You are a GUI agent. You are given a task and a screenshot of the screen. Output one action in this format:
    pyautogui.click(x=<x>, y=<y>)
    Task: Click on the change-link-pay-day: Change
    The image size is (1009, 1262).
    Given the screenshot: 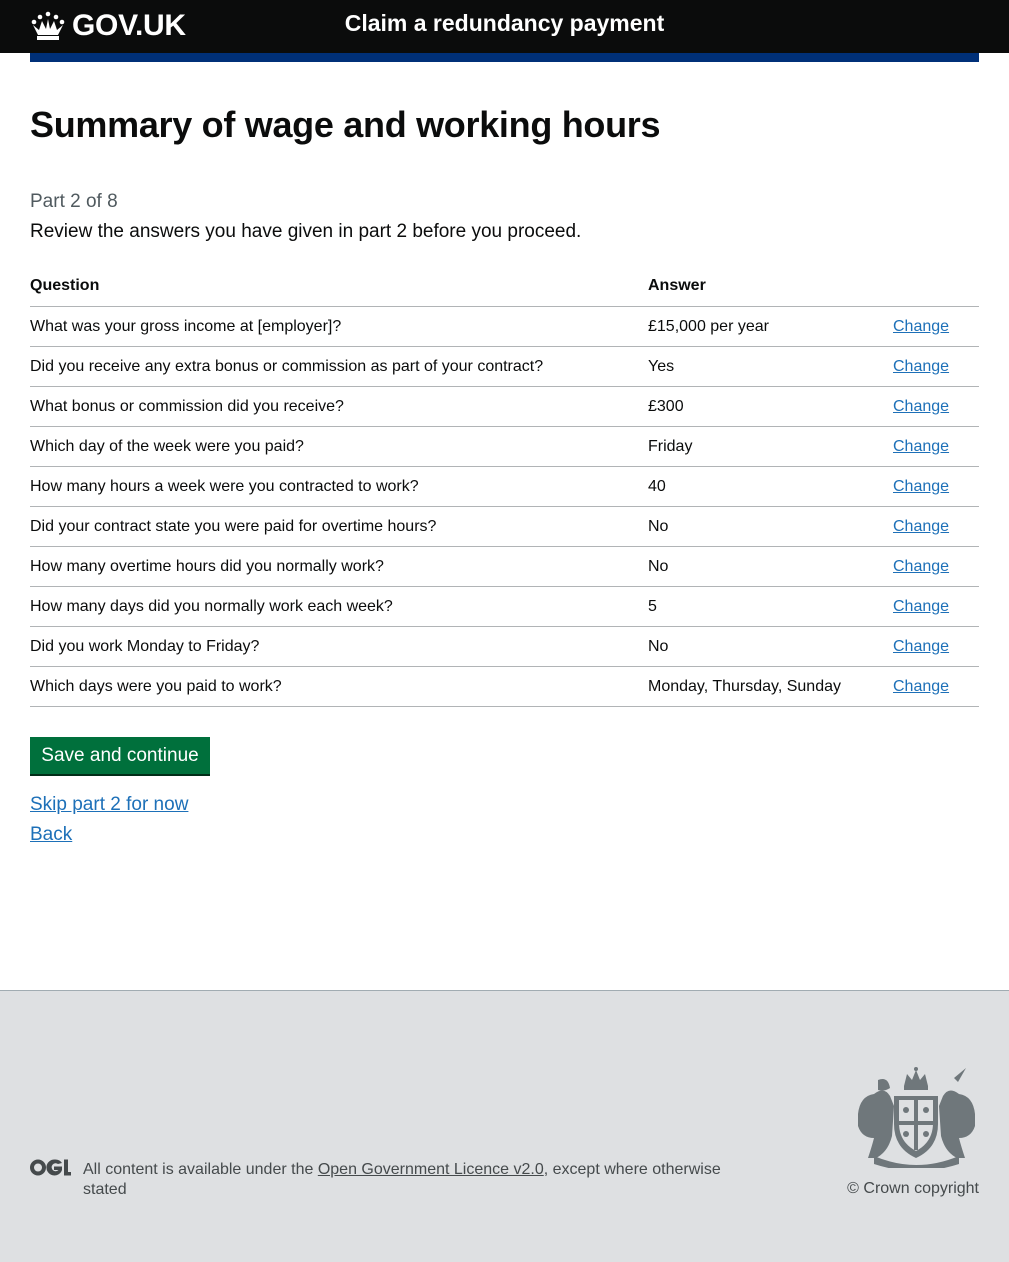 What is the action you would take?
    pyautogui.click(x=921, y=446)
    